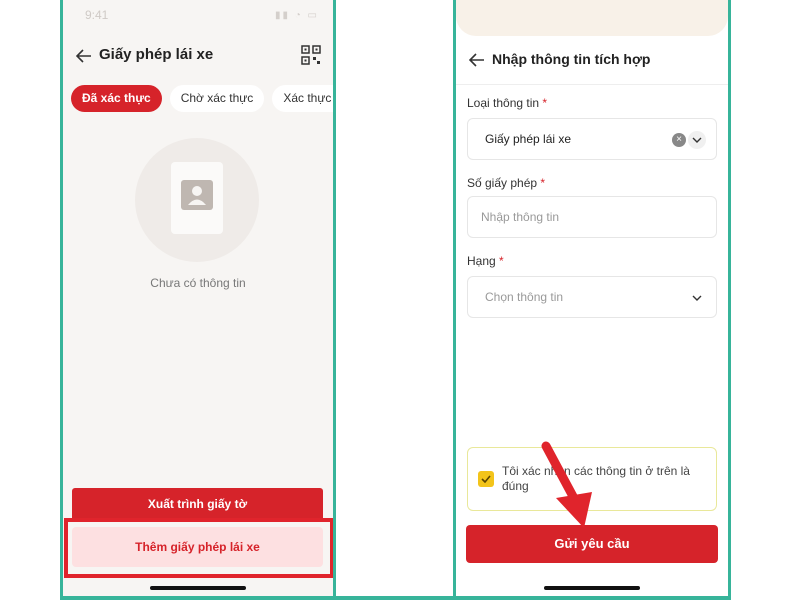 Image resolution: width=800 pixels, height=600 pixels. I want to click on info-type-select: Giấy phép lái xe ×, so click(592, 139).